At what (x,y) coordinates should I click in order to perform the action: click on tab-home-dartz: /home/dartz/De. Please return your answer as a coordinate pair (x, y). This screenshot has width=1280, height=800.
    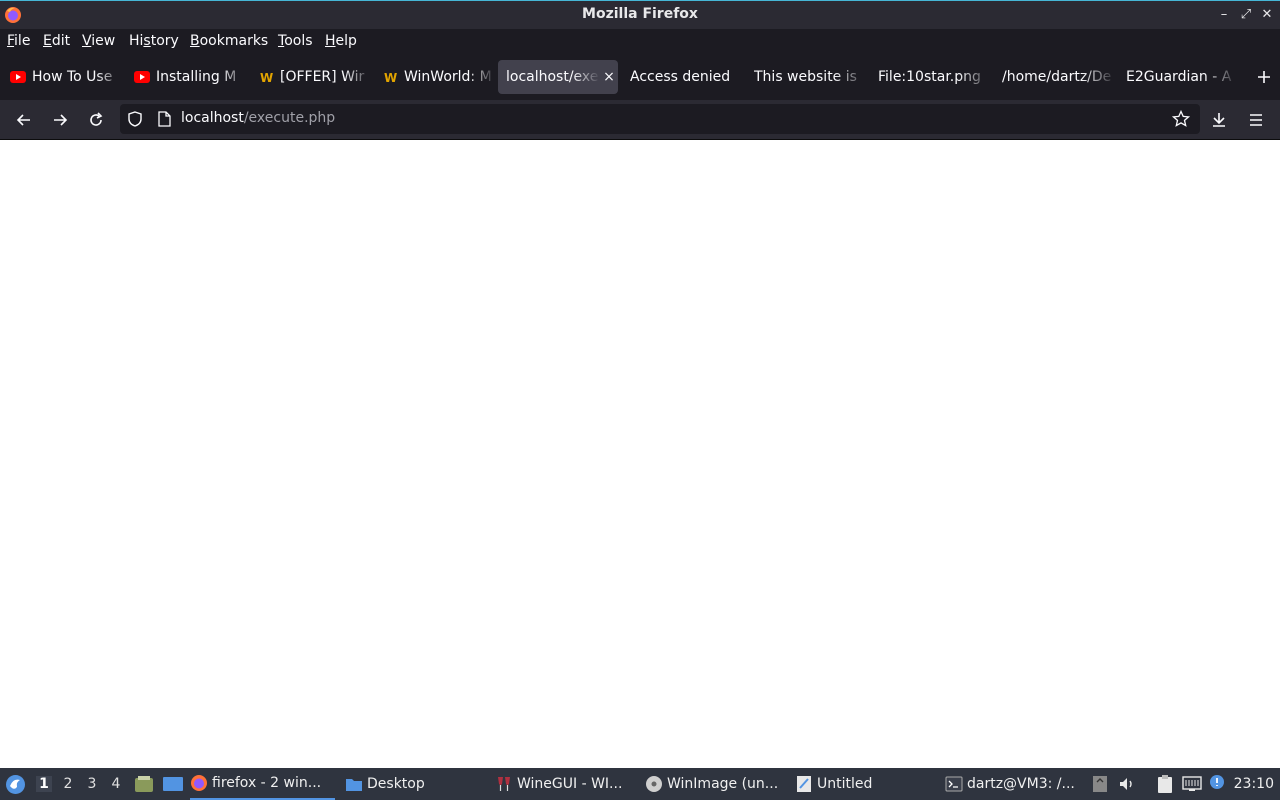
    Looking at the image, I should click on (1055, 77).